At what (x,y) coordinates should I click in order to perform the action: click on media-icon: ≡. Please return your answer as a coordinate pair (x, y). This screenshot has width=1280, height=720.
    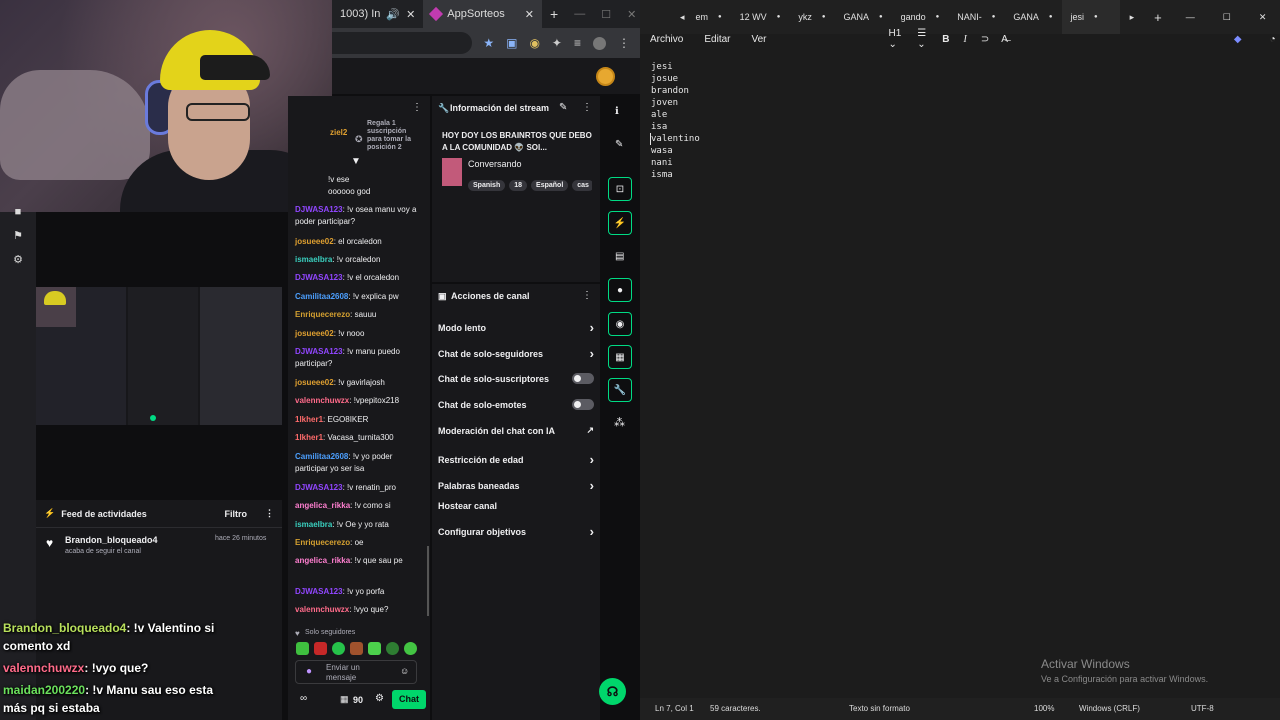
    Looking at the image, I should click on (577, 43).